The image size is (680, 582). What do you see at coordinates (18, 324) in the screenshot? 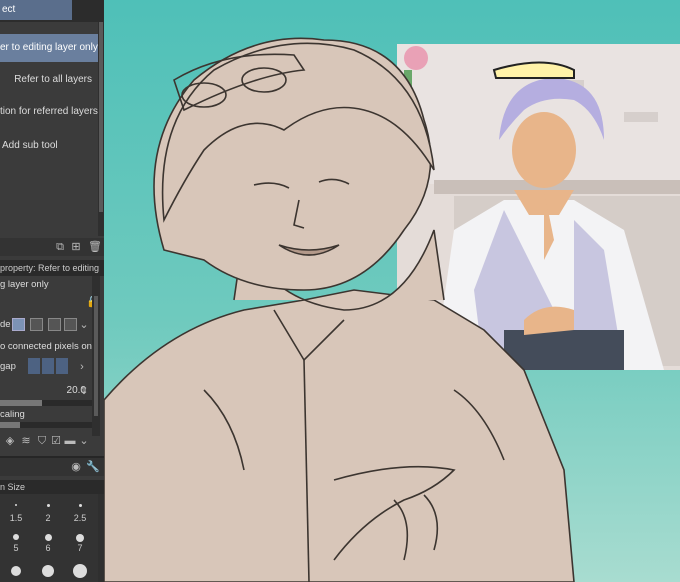
I see `mode-new-icon` at bounding box center [18, 324].